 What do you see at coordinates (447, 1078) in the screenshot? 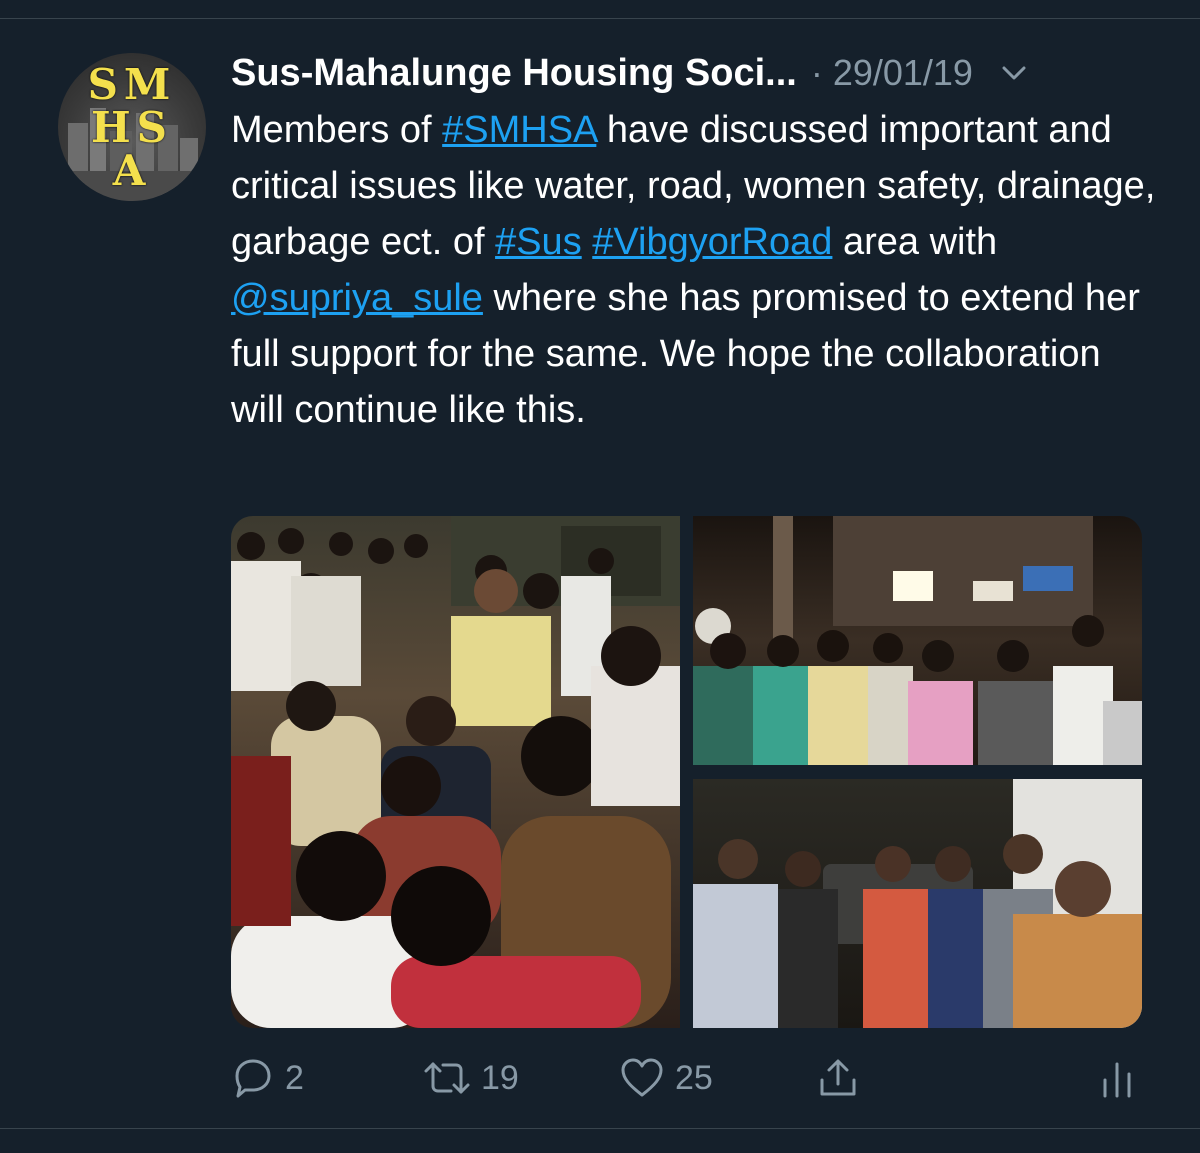
I see `retweet-icon` at bounding box center [447, 1078].